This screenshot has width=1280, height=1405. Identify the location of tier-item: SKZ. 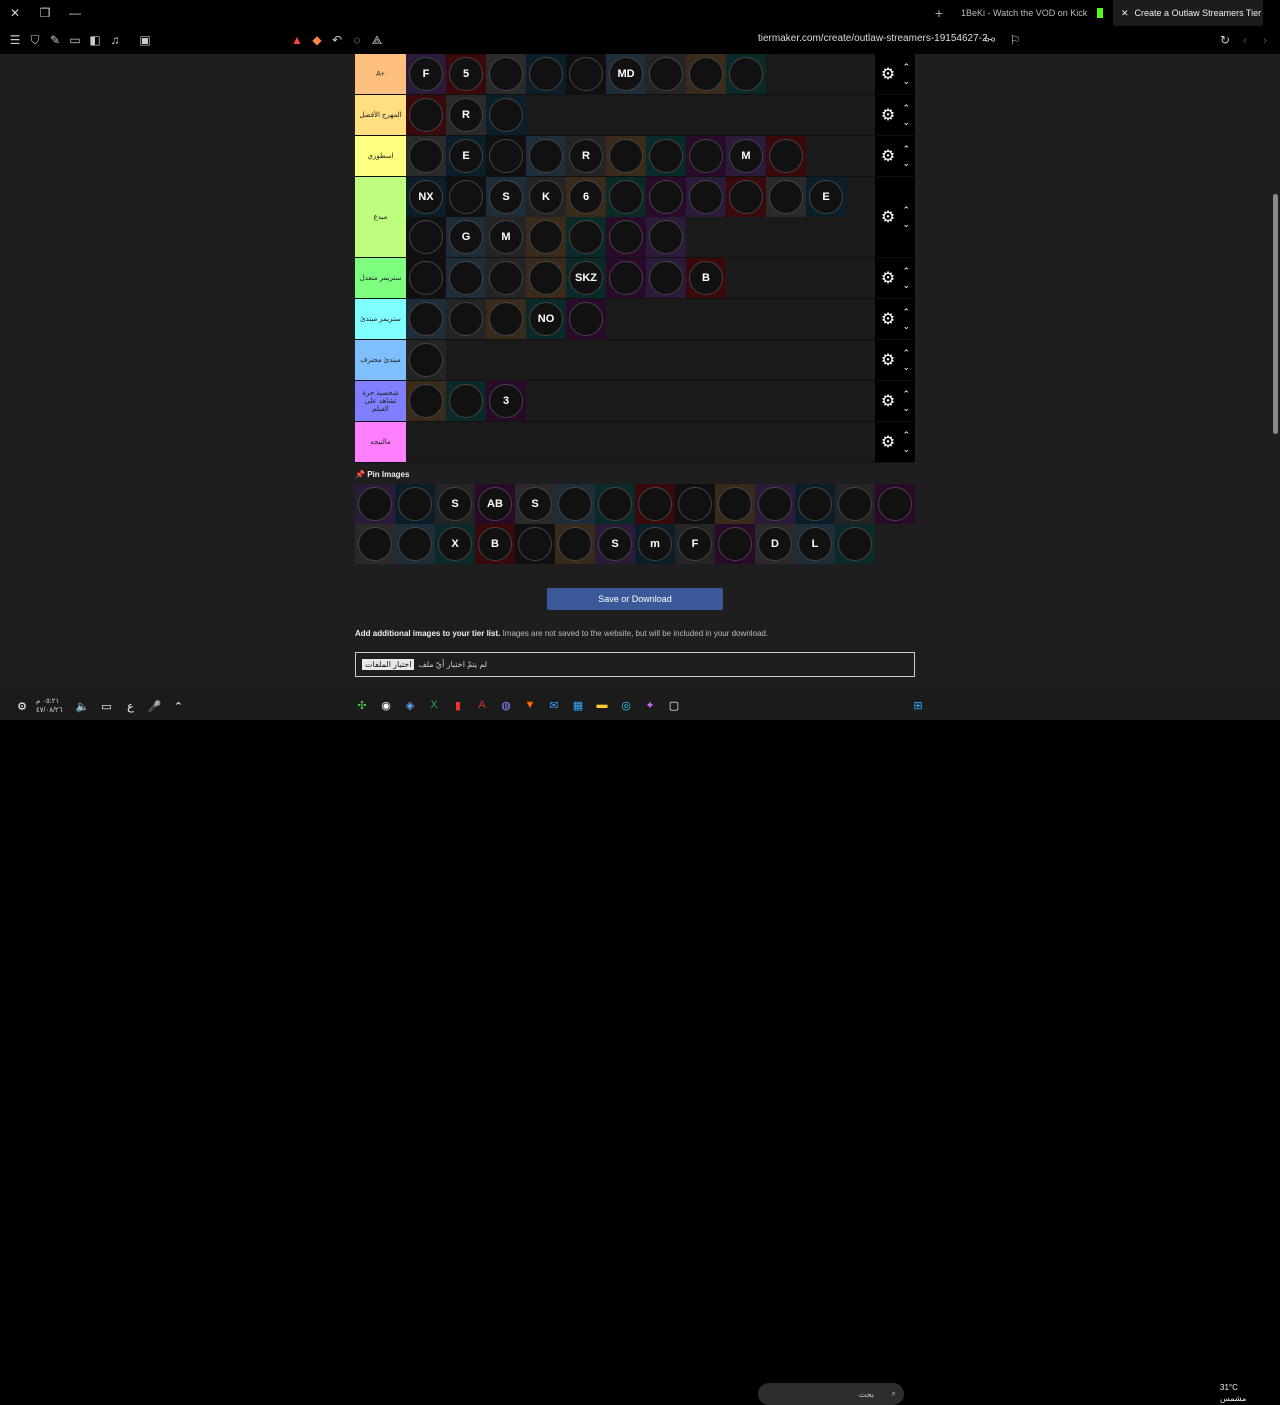
(586, 278).